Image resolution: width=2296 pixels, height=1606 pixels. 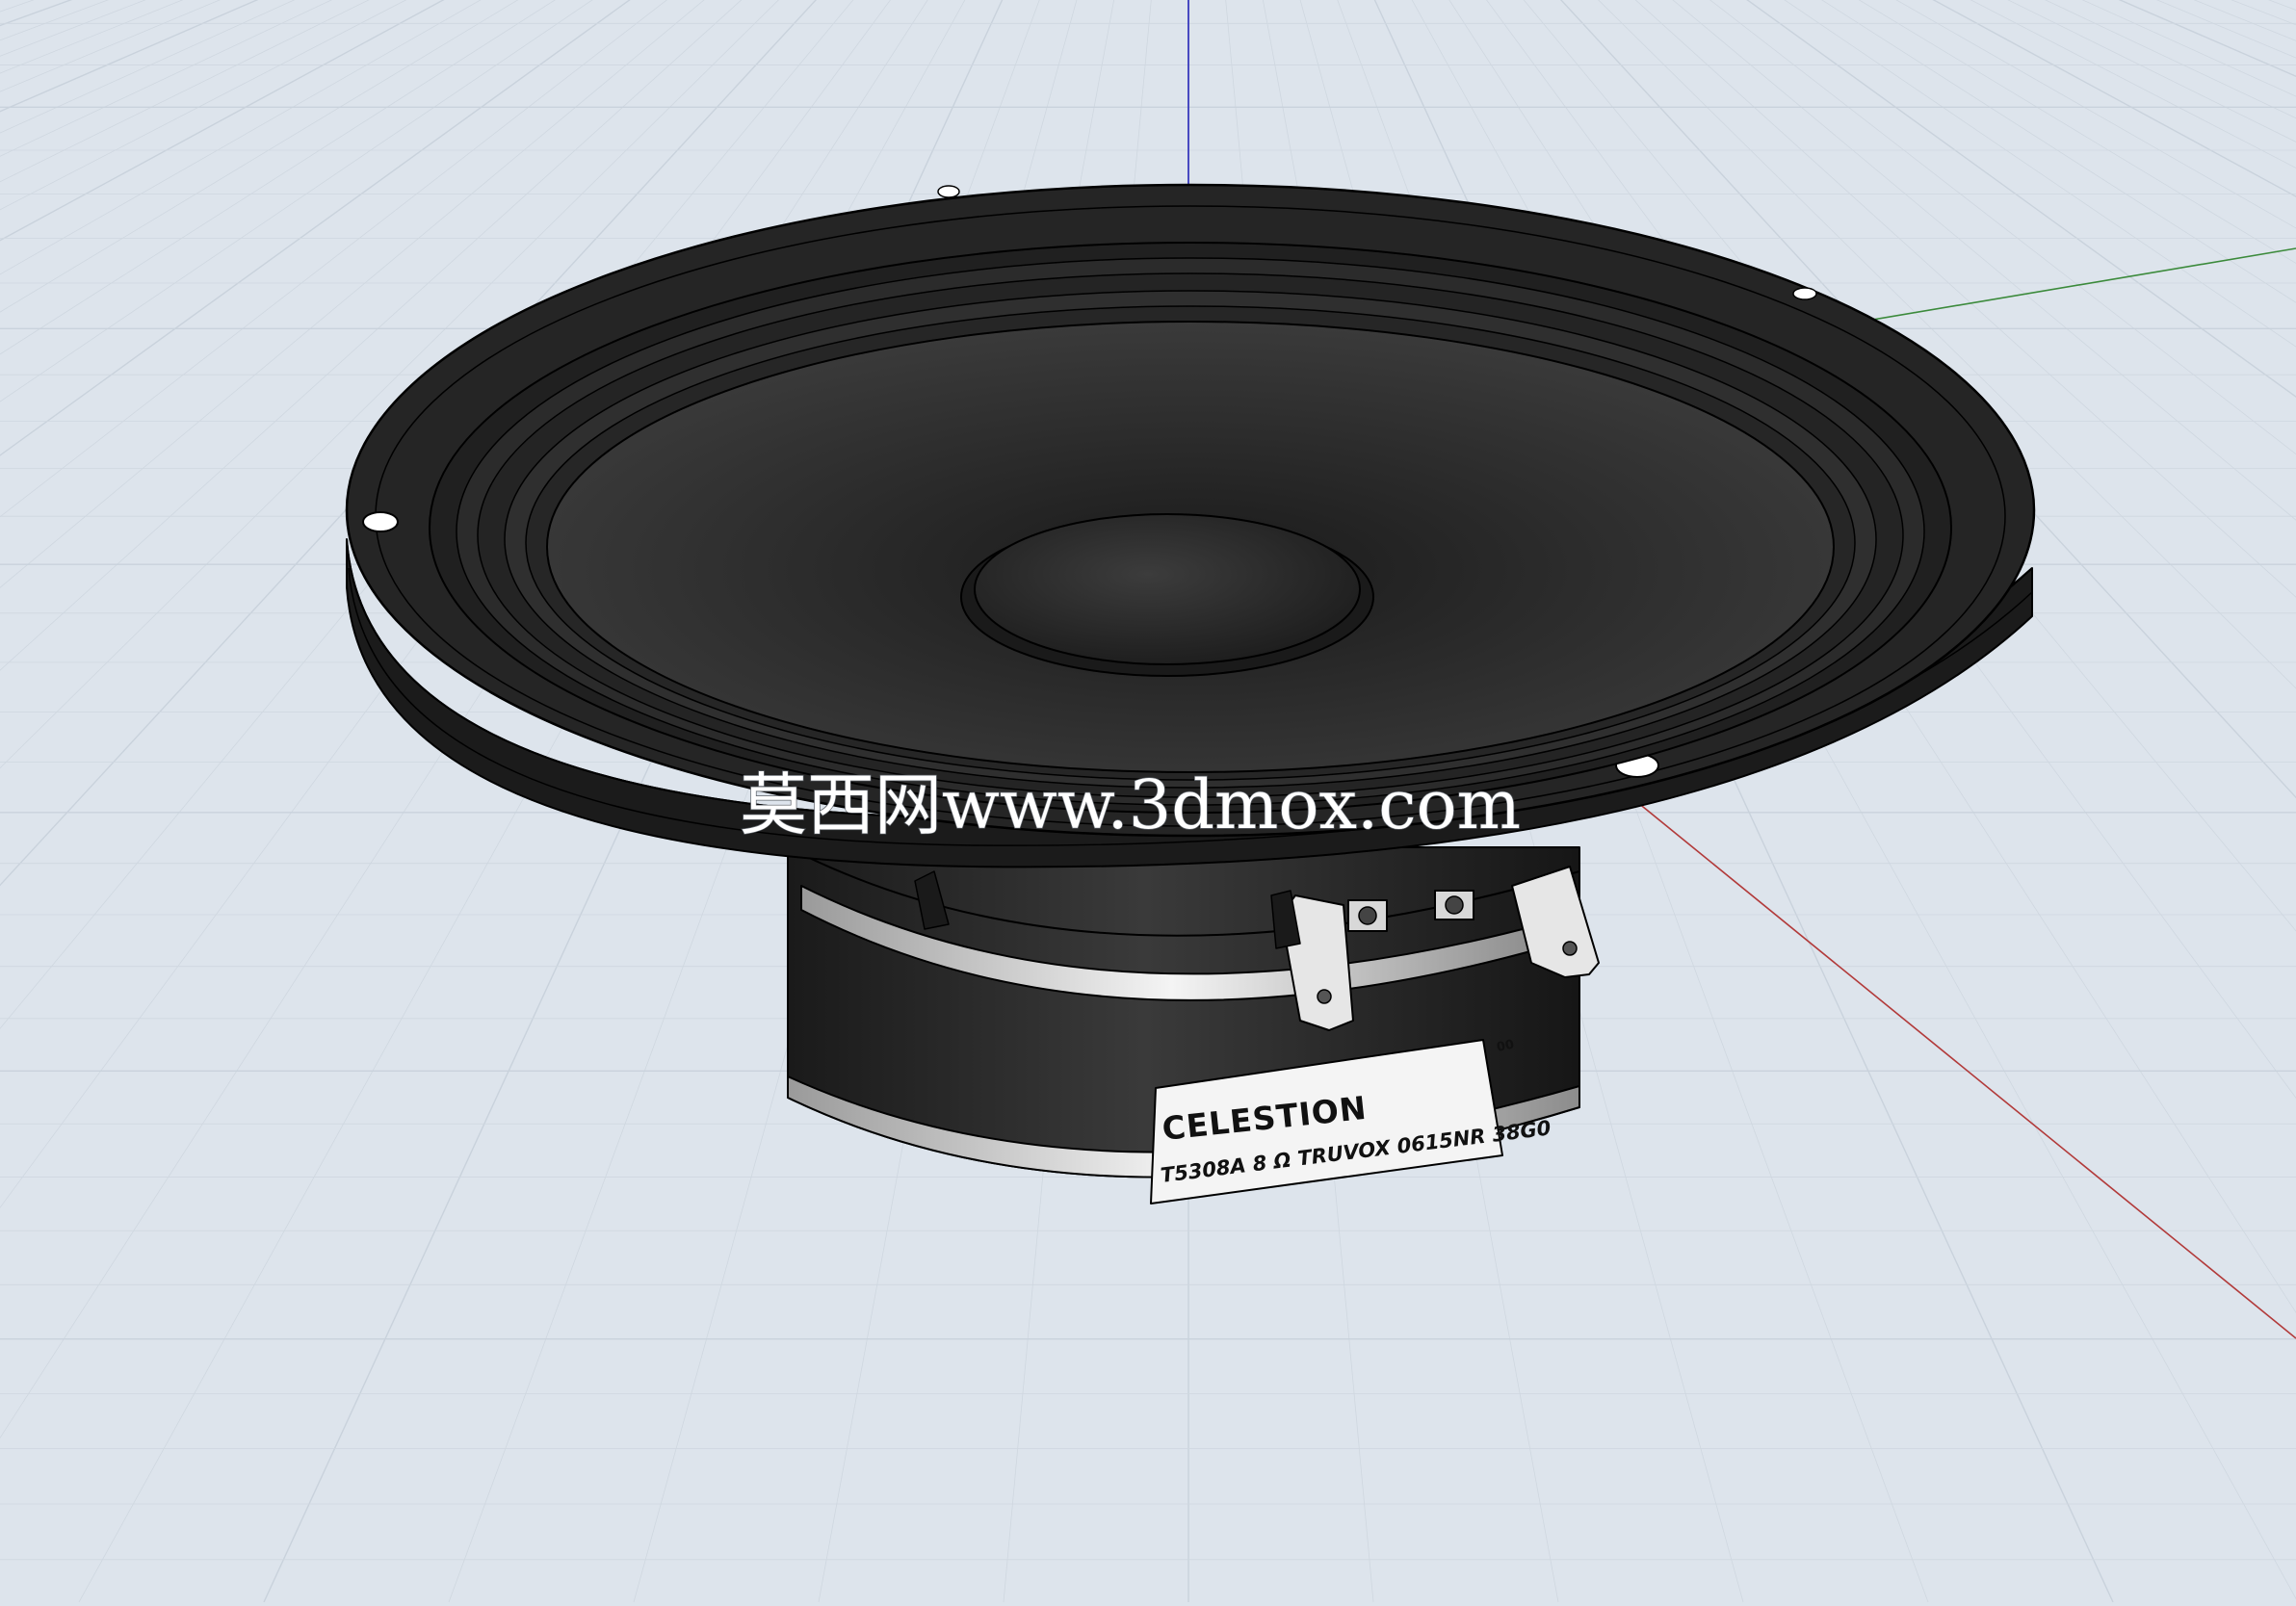 What do you see at coordinates (1804, 293) in the screenshot?
I see `mount-hole-right` at bounding box center [1804, 293].